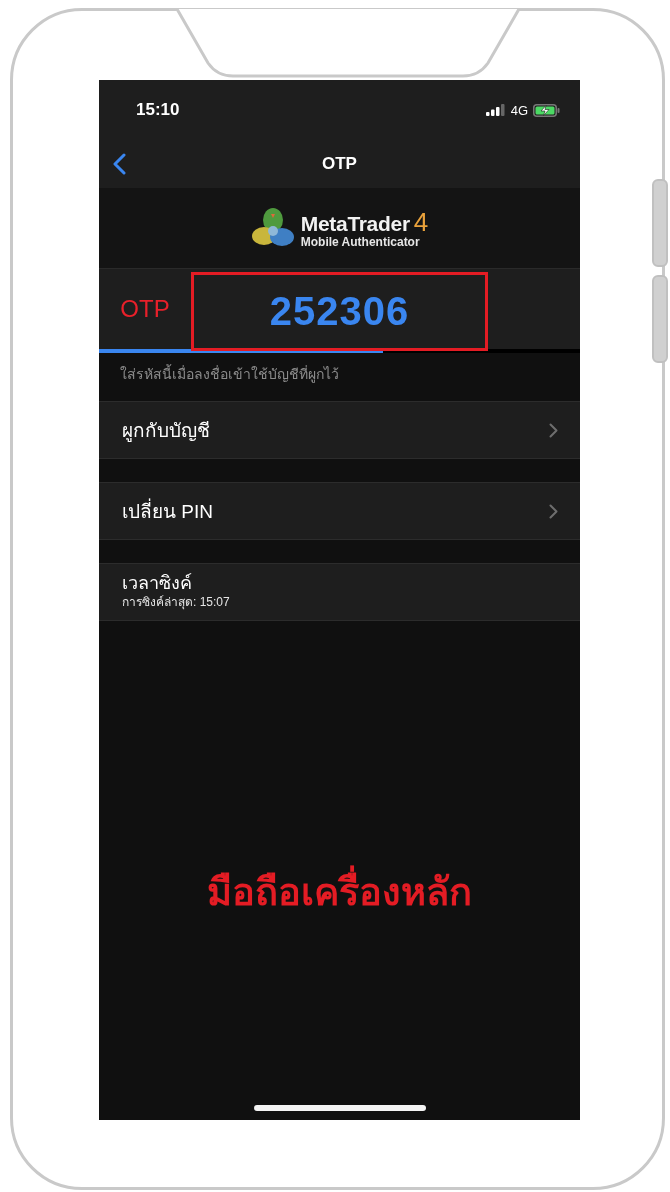  What do you see at coordinates (519, 110) in the screenshot?
I see `network-label: 4G` at bounding box center [519, 110].